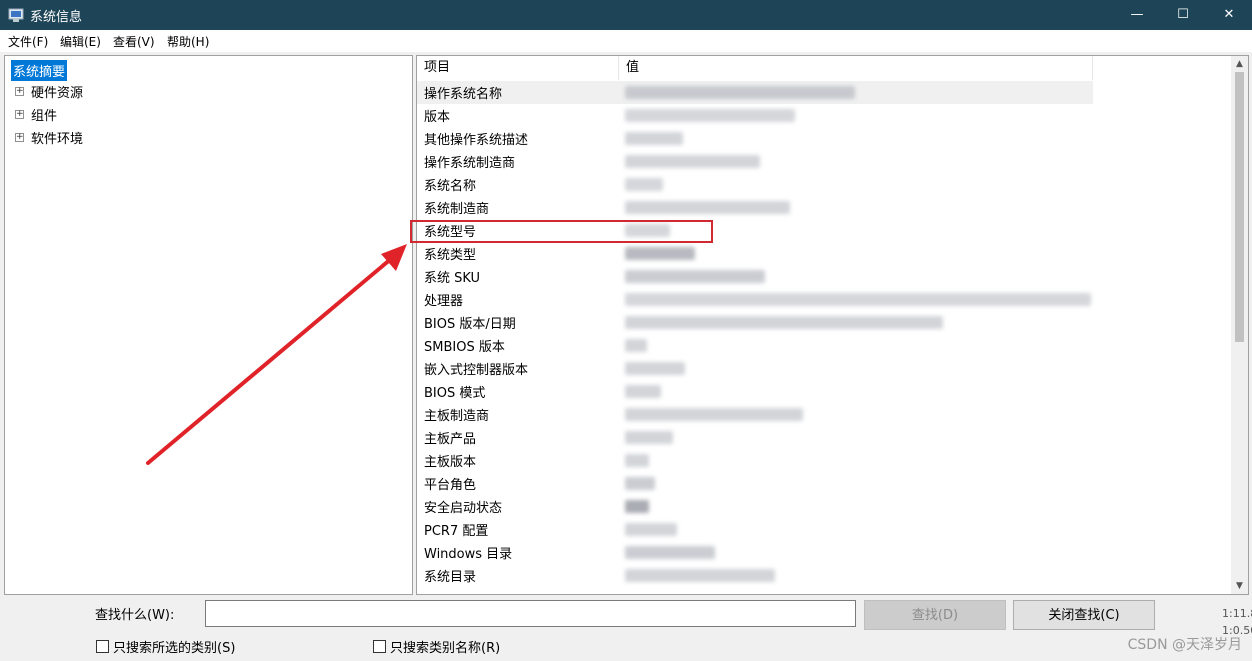  I want to click on maximize-button: ☐, so click(1183, 15).